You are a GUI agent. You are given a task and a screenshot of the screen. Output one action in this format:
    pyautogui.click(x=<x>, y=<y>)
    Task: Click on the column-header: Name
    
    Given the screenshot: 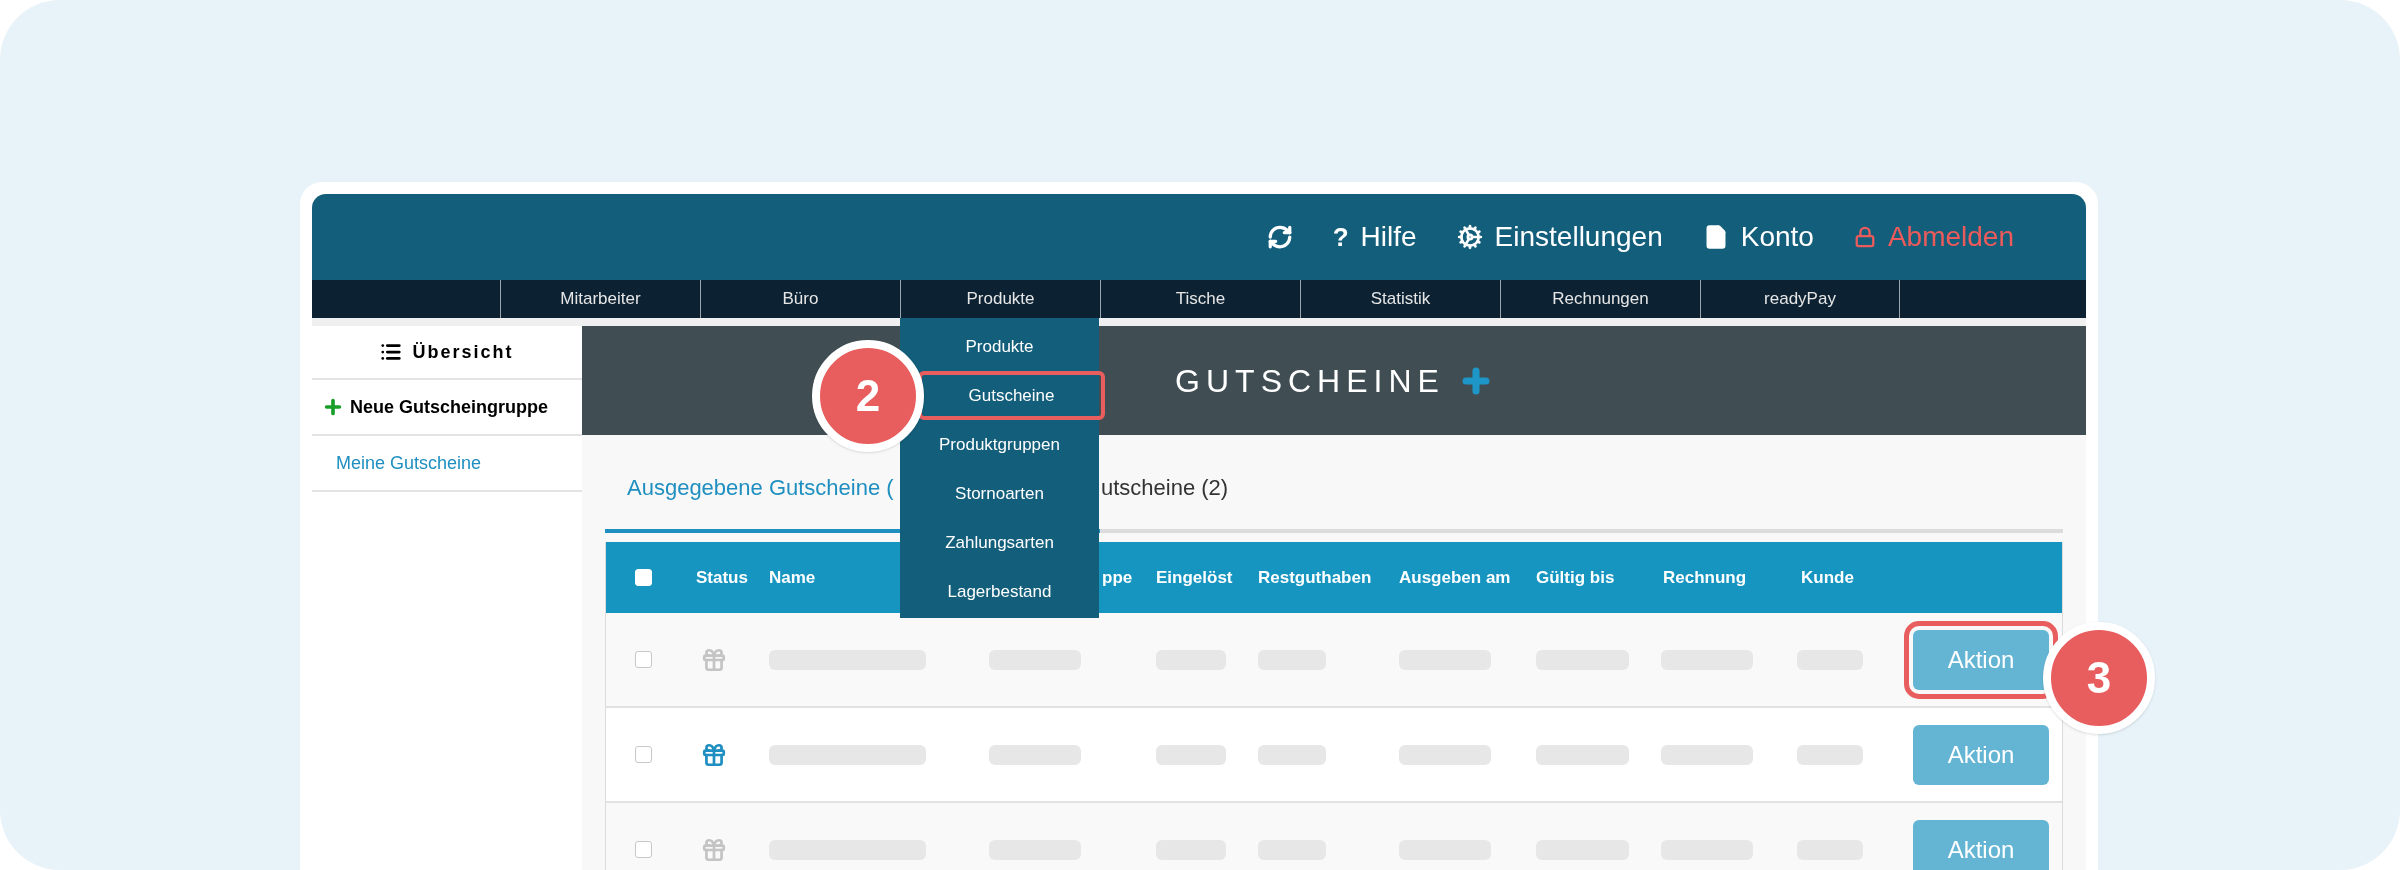 What is the action you would take?
    pyautogui.click(x=792, y=577)
    